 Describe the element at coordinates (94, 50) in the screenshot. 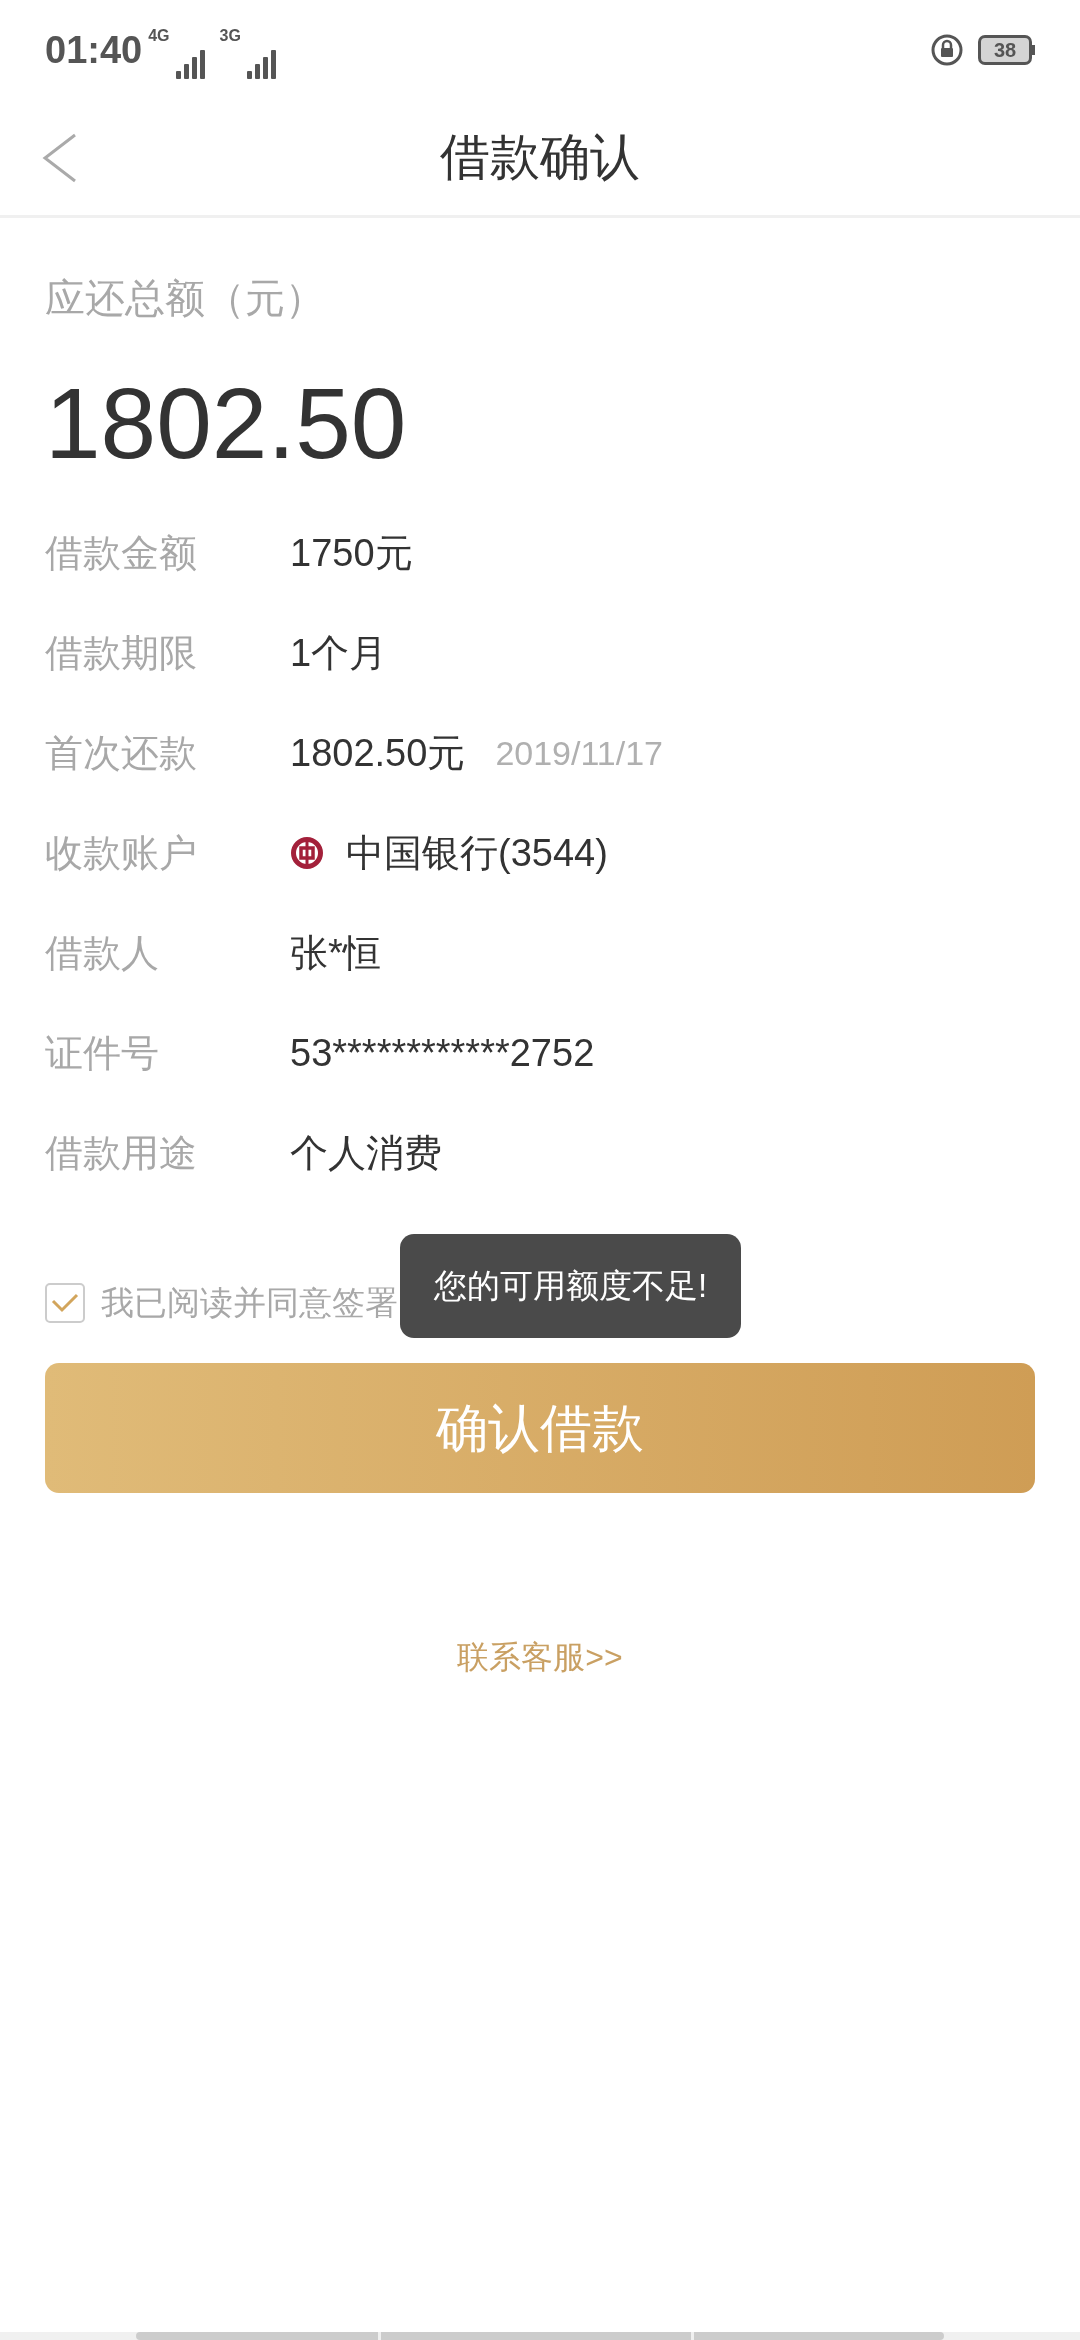

I see `status-time: 01:40` at that location.